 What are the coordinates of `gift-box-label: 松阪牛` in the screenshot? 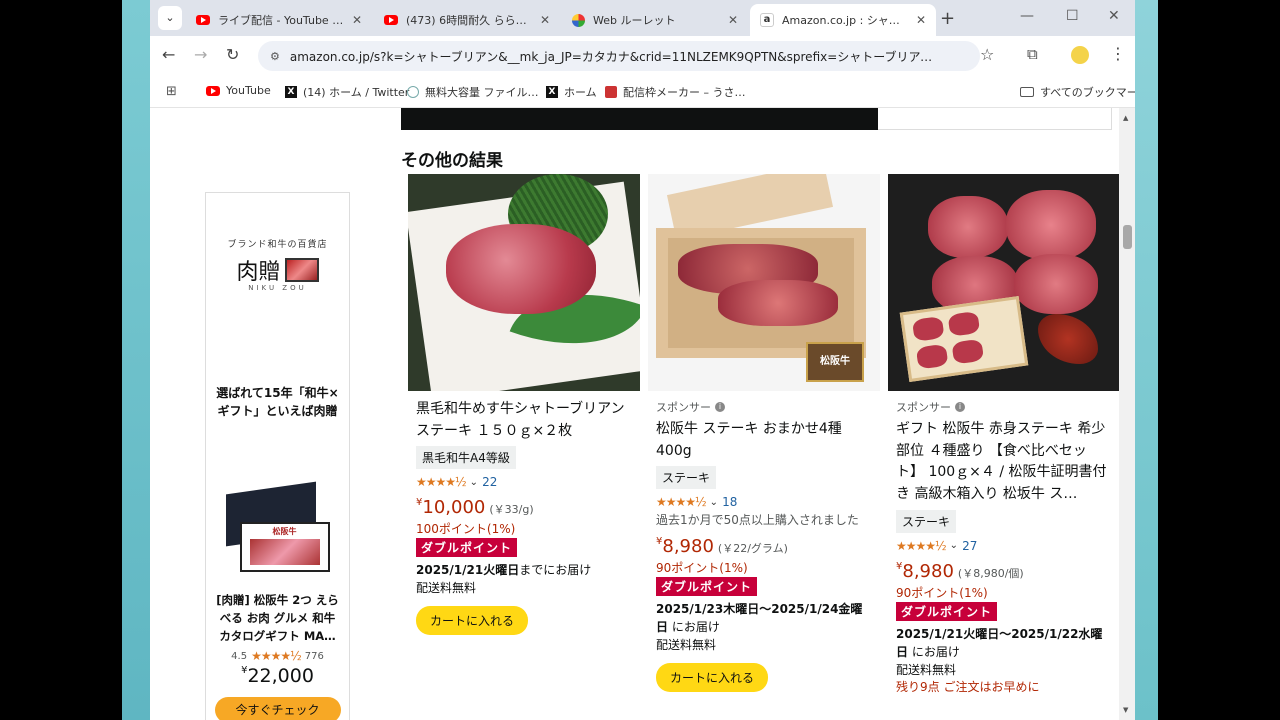 It's located at (284, 531).